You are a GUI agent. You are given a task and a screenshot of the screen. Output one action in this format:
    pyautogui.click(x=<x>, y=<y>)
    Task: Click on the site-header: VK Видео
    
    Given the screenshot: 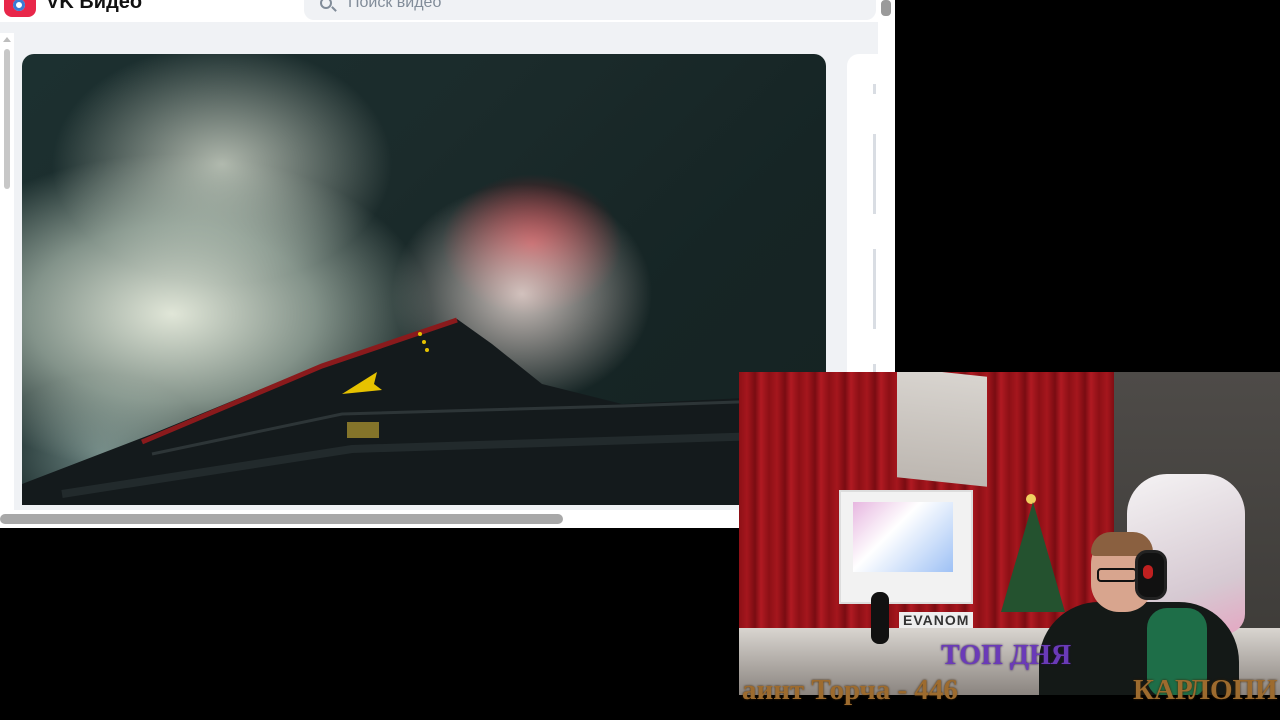 What is the action you would take?
    pyautogui.click(x=440, y=11)
    